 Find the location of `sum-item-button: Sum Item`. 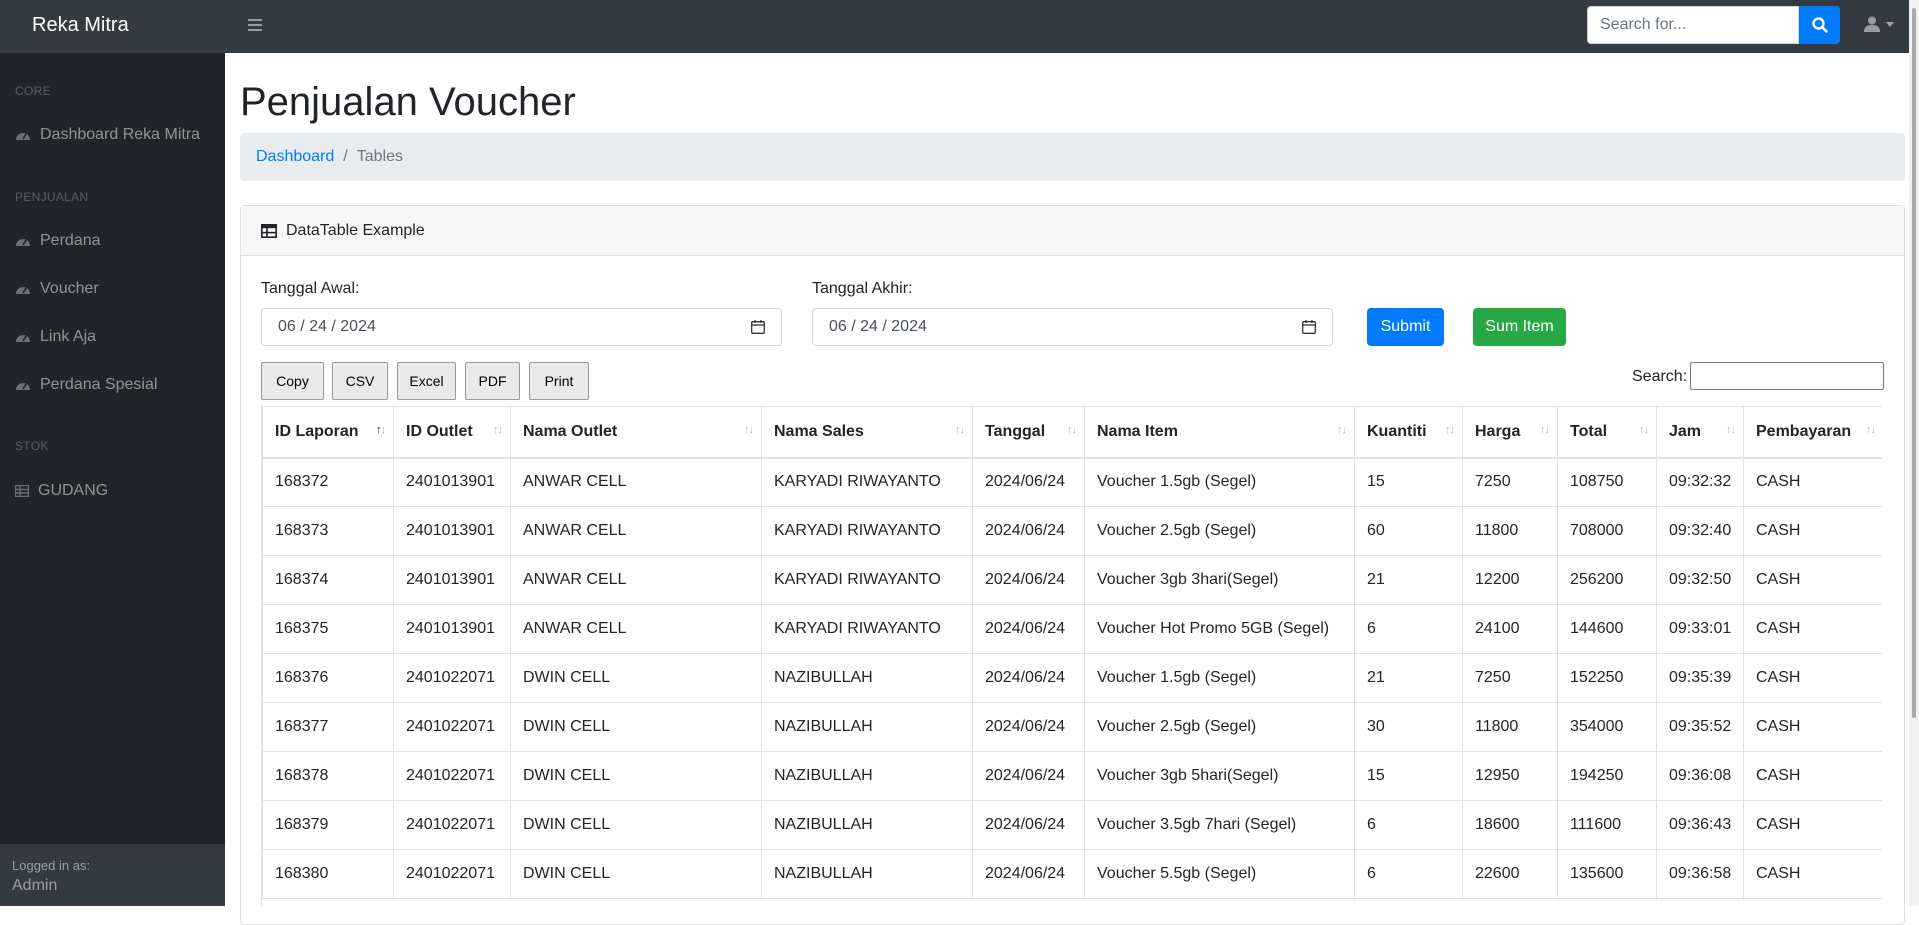

sum-item-button: Sum Item is located at coordinates (1519, 327).